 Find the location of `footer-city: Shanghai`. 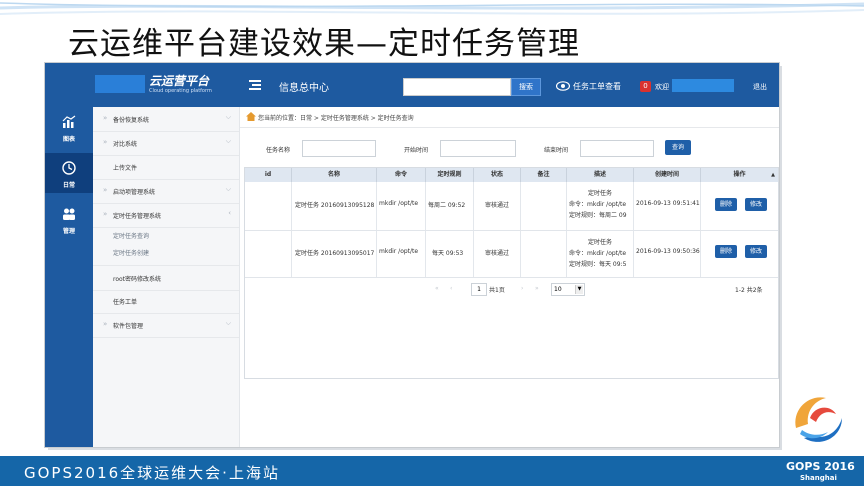

footer-city: Shanghai is located at coordinates (818, 478).